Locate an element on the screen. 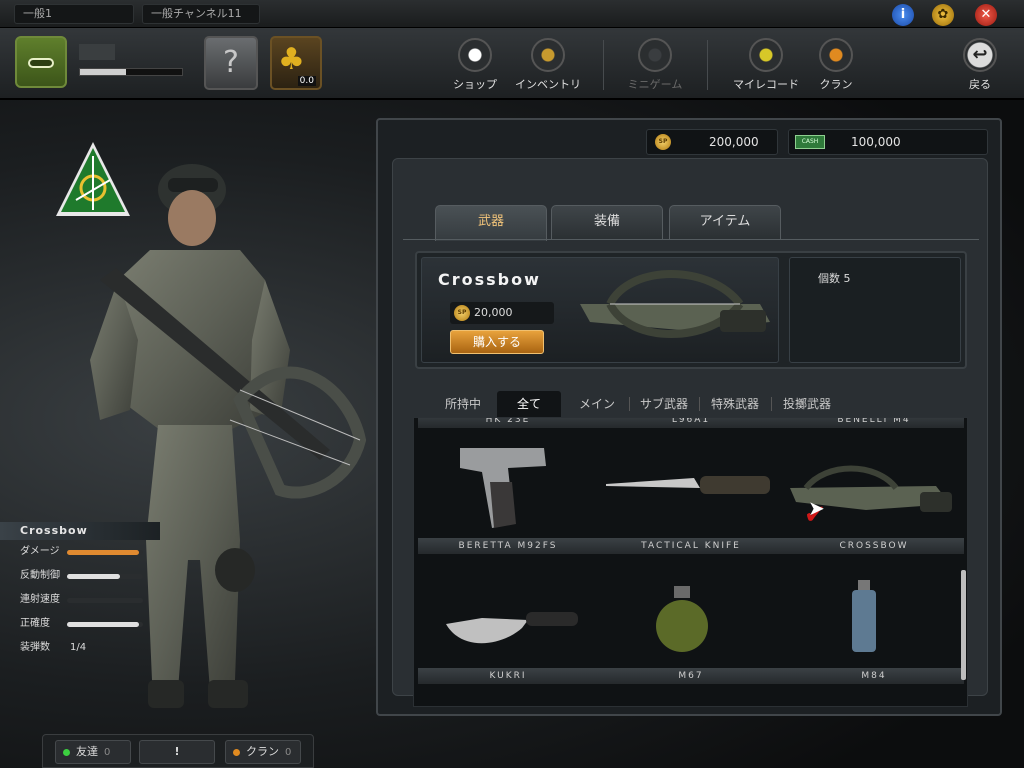  stat-rate-bar is located at coordinates (105, 600).